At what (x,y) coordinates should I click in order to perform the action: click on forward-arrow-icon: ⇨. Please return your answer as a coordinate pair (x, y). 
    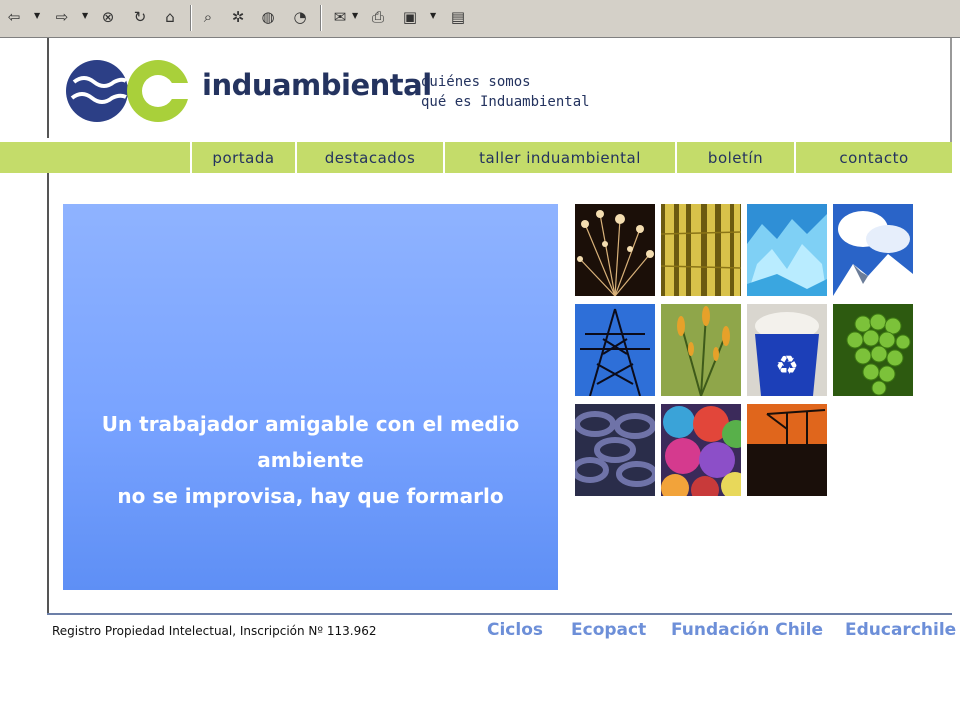
    Looking at the image, I should click on (62, 17).